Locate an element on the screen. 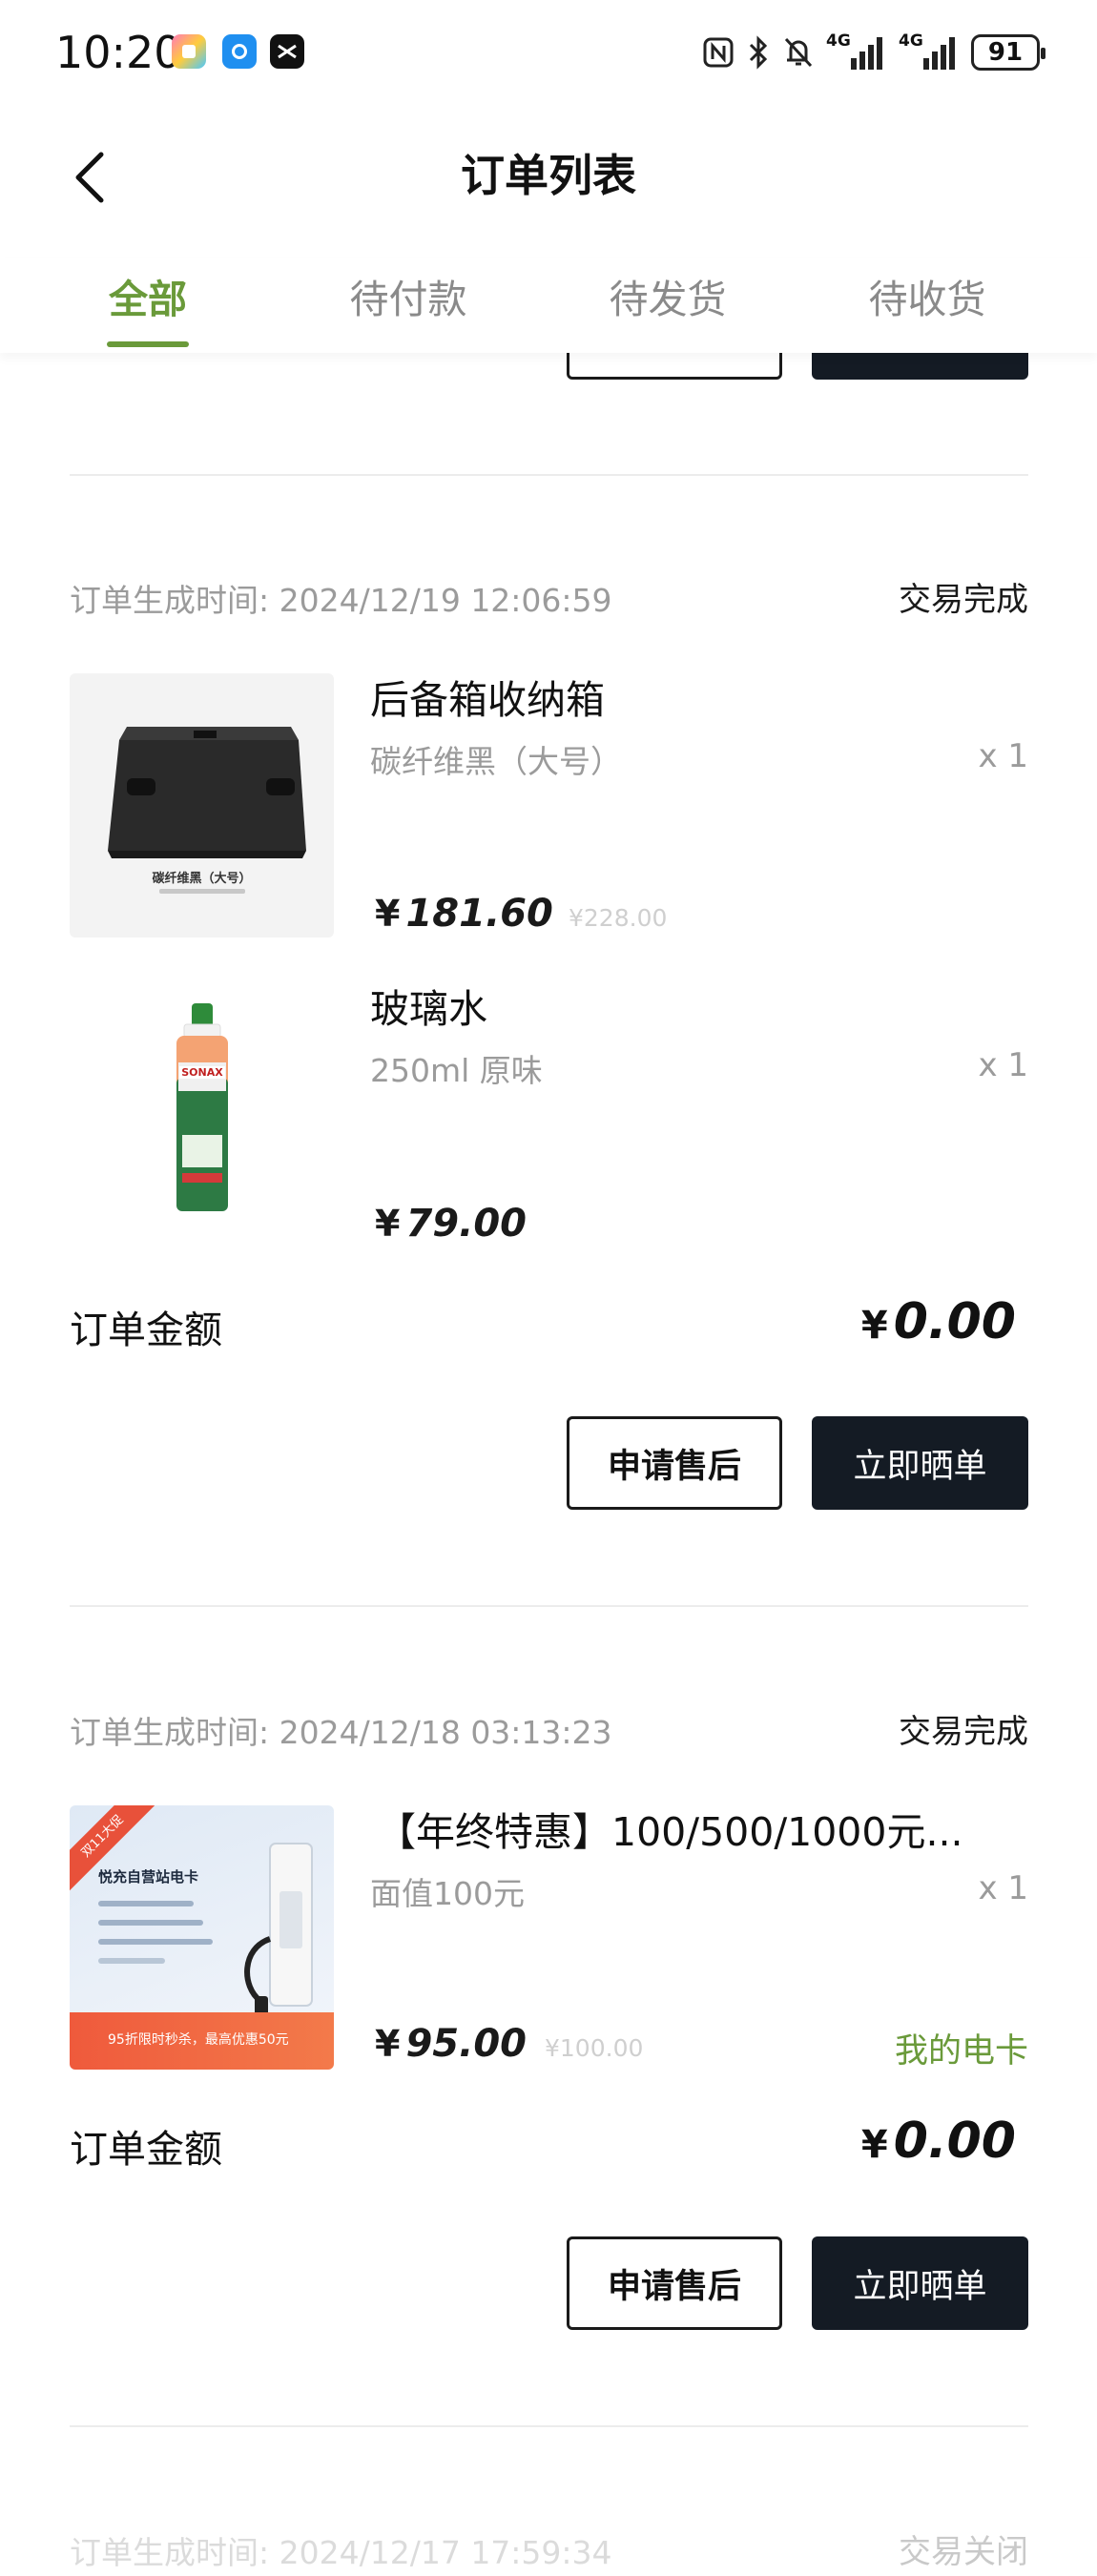 This screenshot has width=1097, height=2576. order-time: 订单生成时间: 2024/12/17 17:59:34 is located at coordinates (341, 2550).